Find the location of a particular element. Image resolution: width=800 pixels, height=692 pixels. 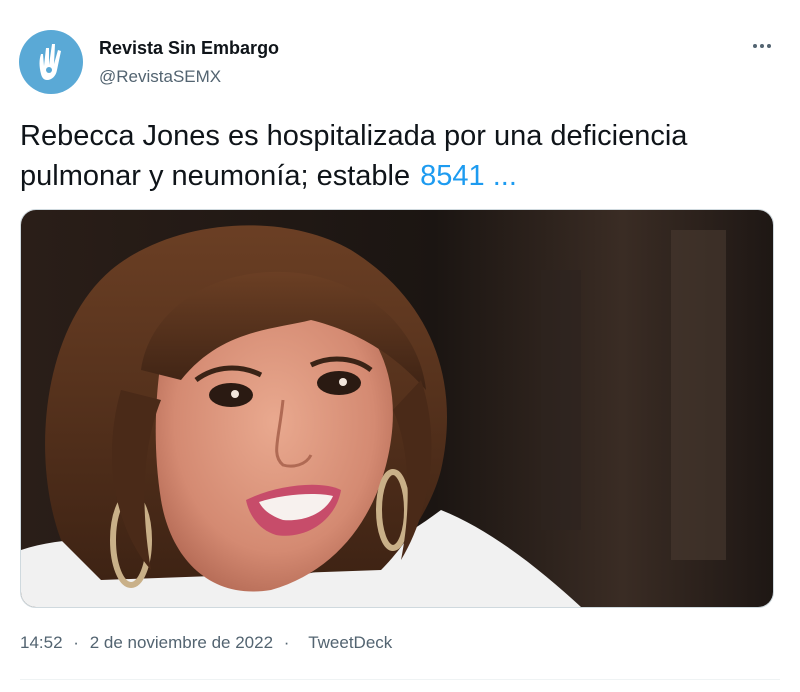

tweet-time: 14:52 is located at coordinates (41, 642).